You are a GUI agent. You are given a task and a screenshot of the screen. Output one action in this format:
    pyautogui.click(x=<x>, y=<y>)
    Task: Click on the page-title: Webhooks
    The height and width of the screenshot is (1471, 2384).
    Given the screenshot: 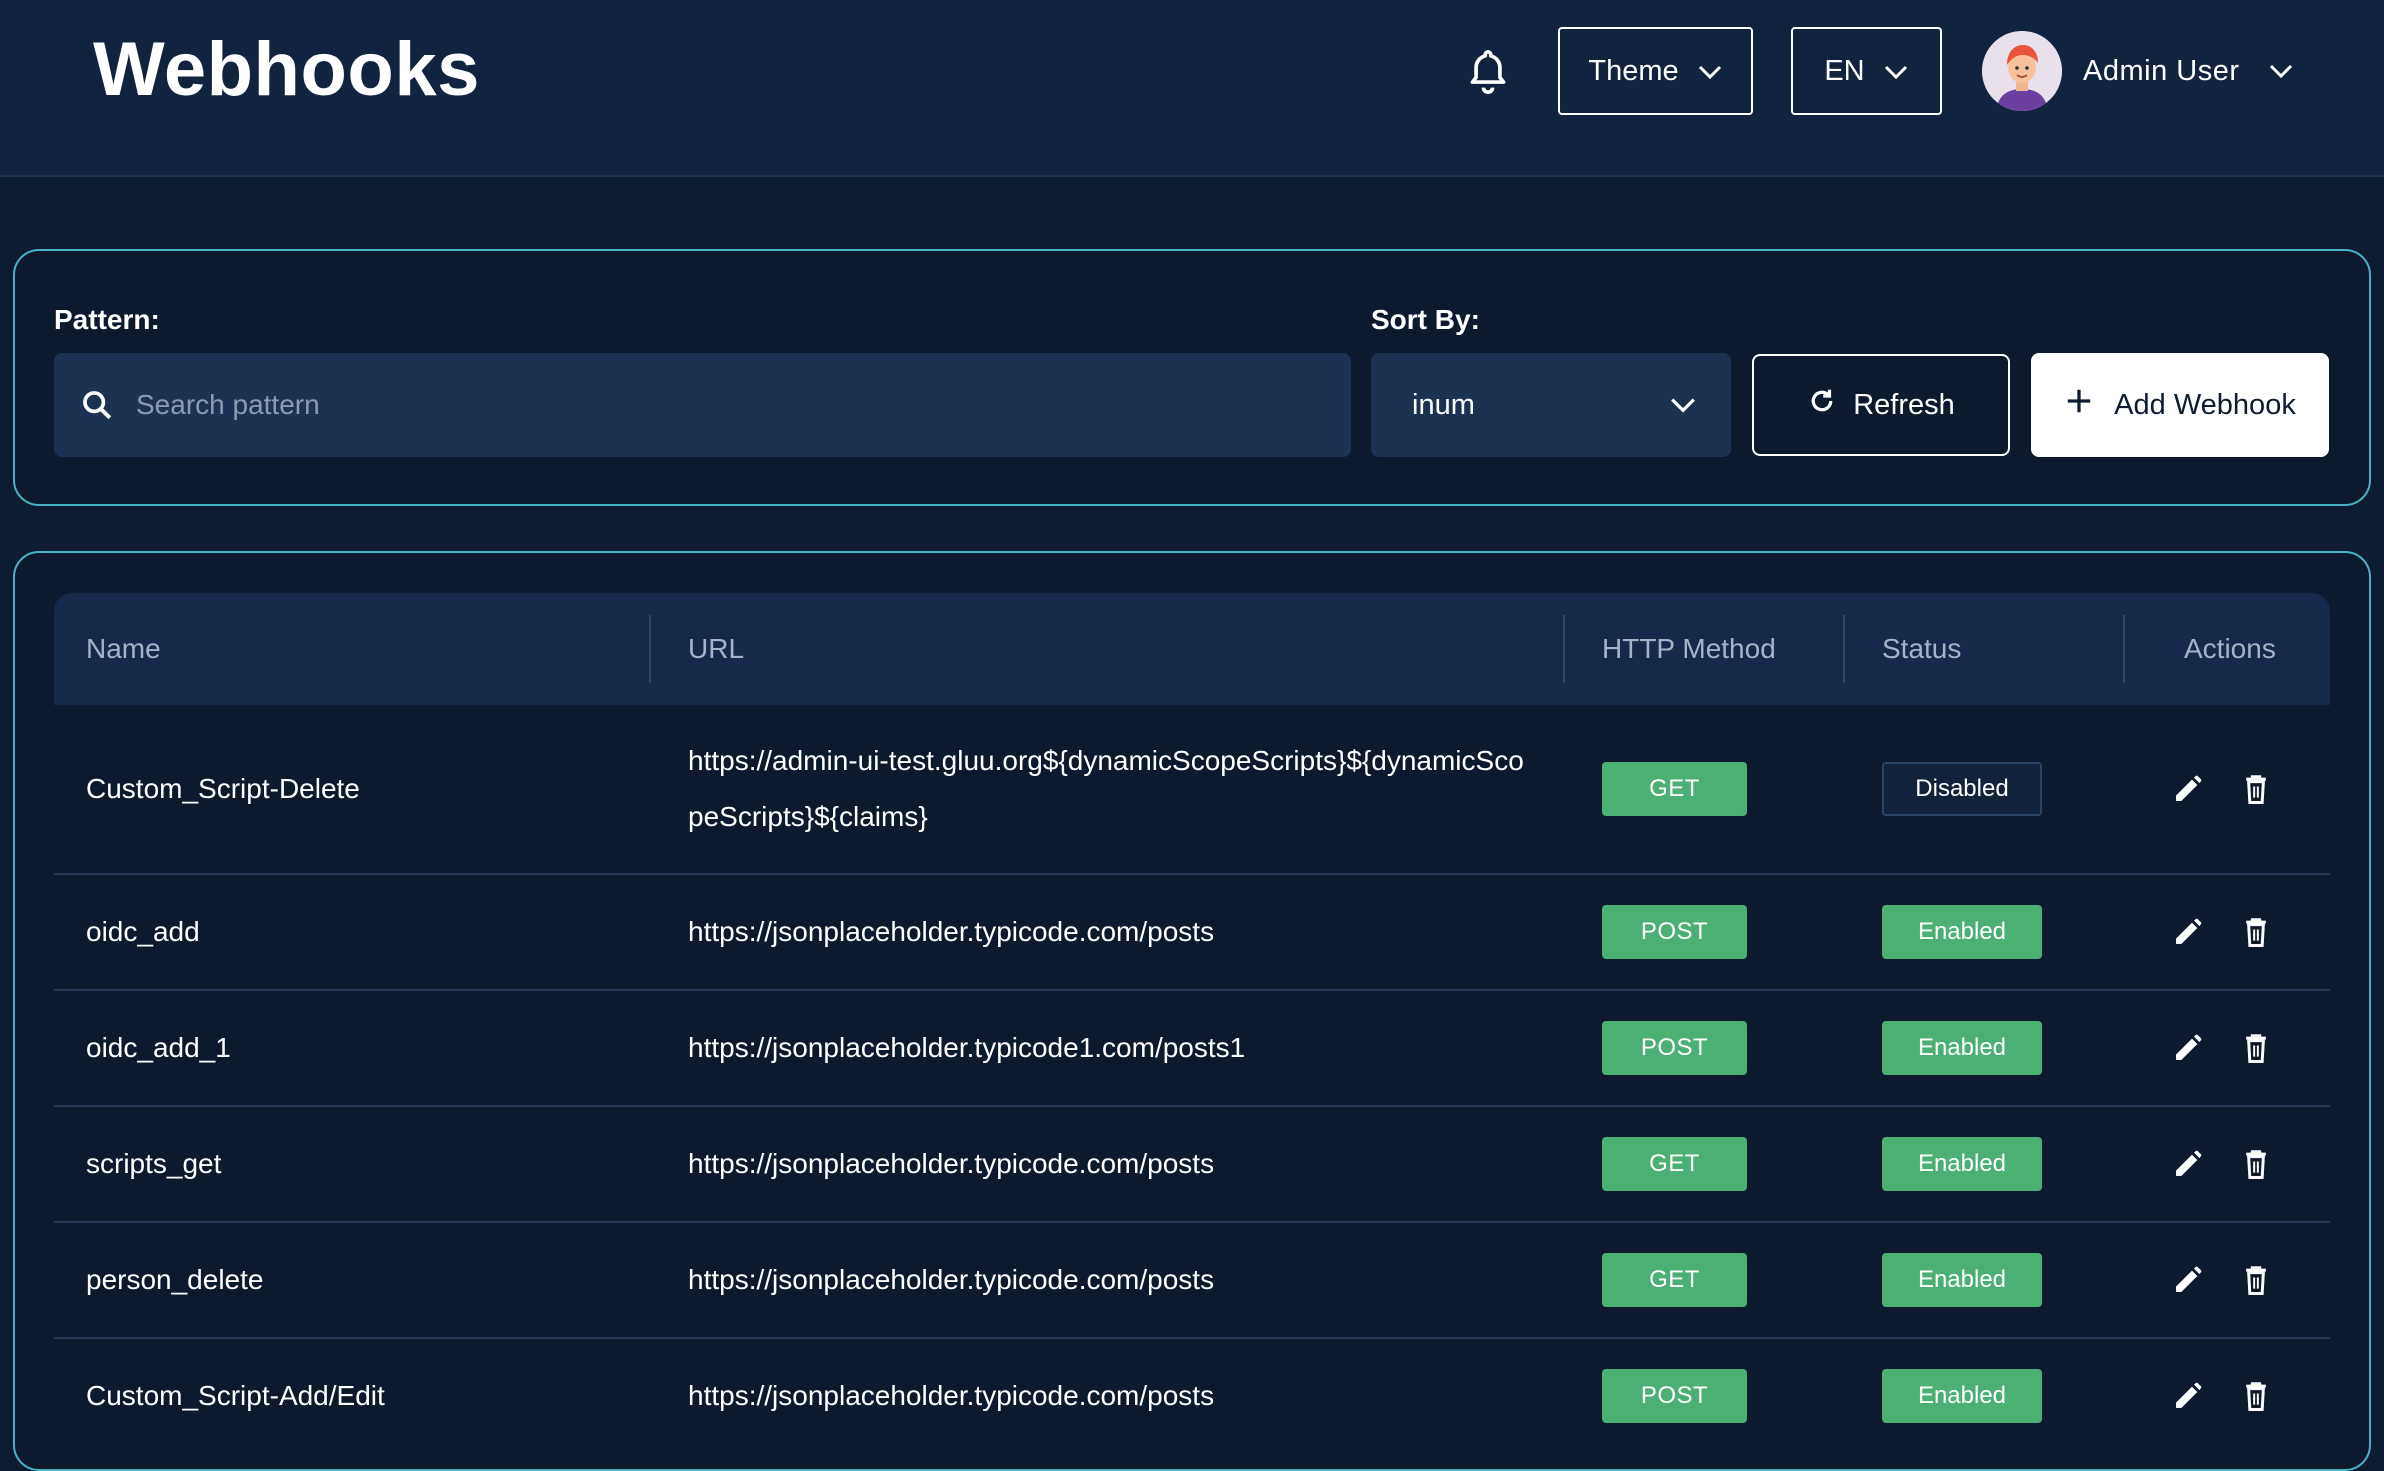 What is the action you would take?
    pyautogui.click(x=286, y=69)
    